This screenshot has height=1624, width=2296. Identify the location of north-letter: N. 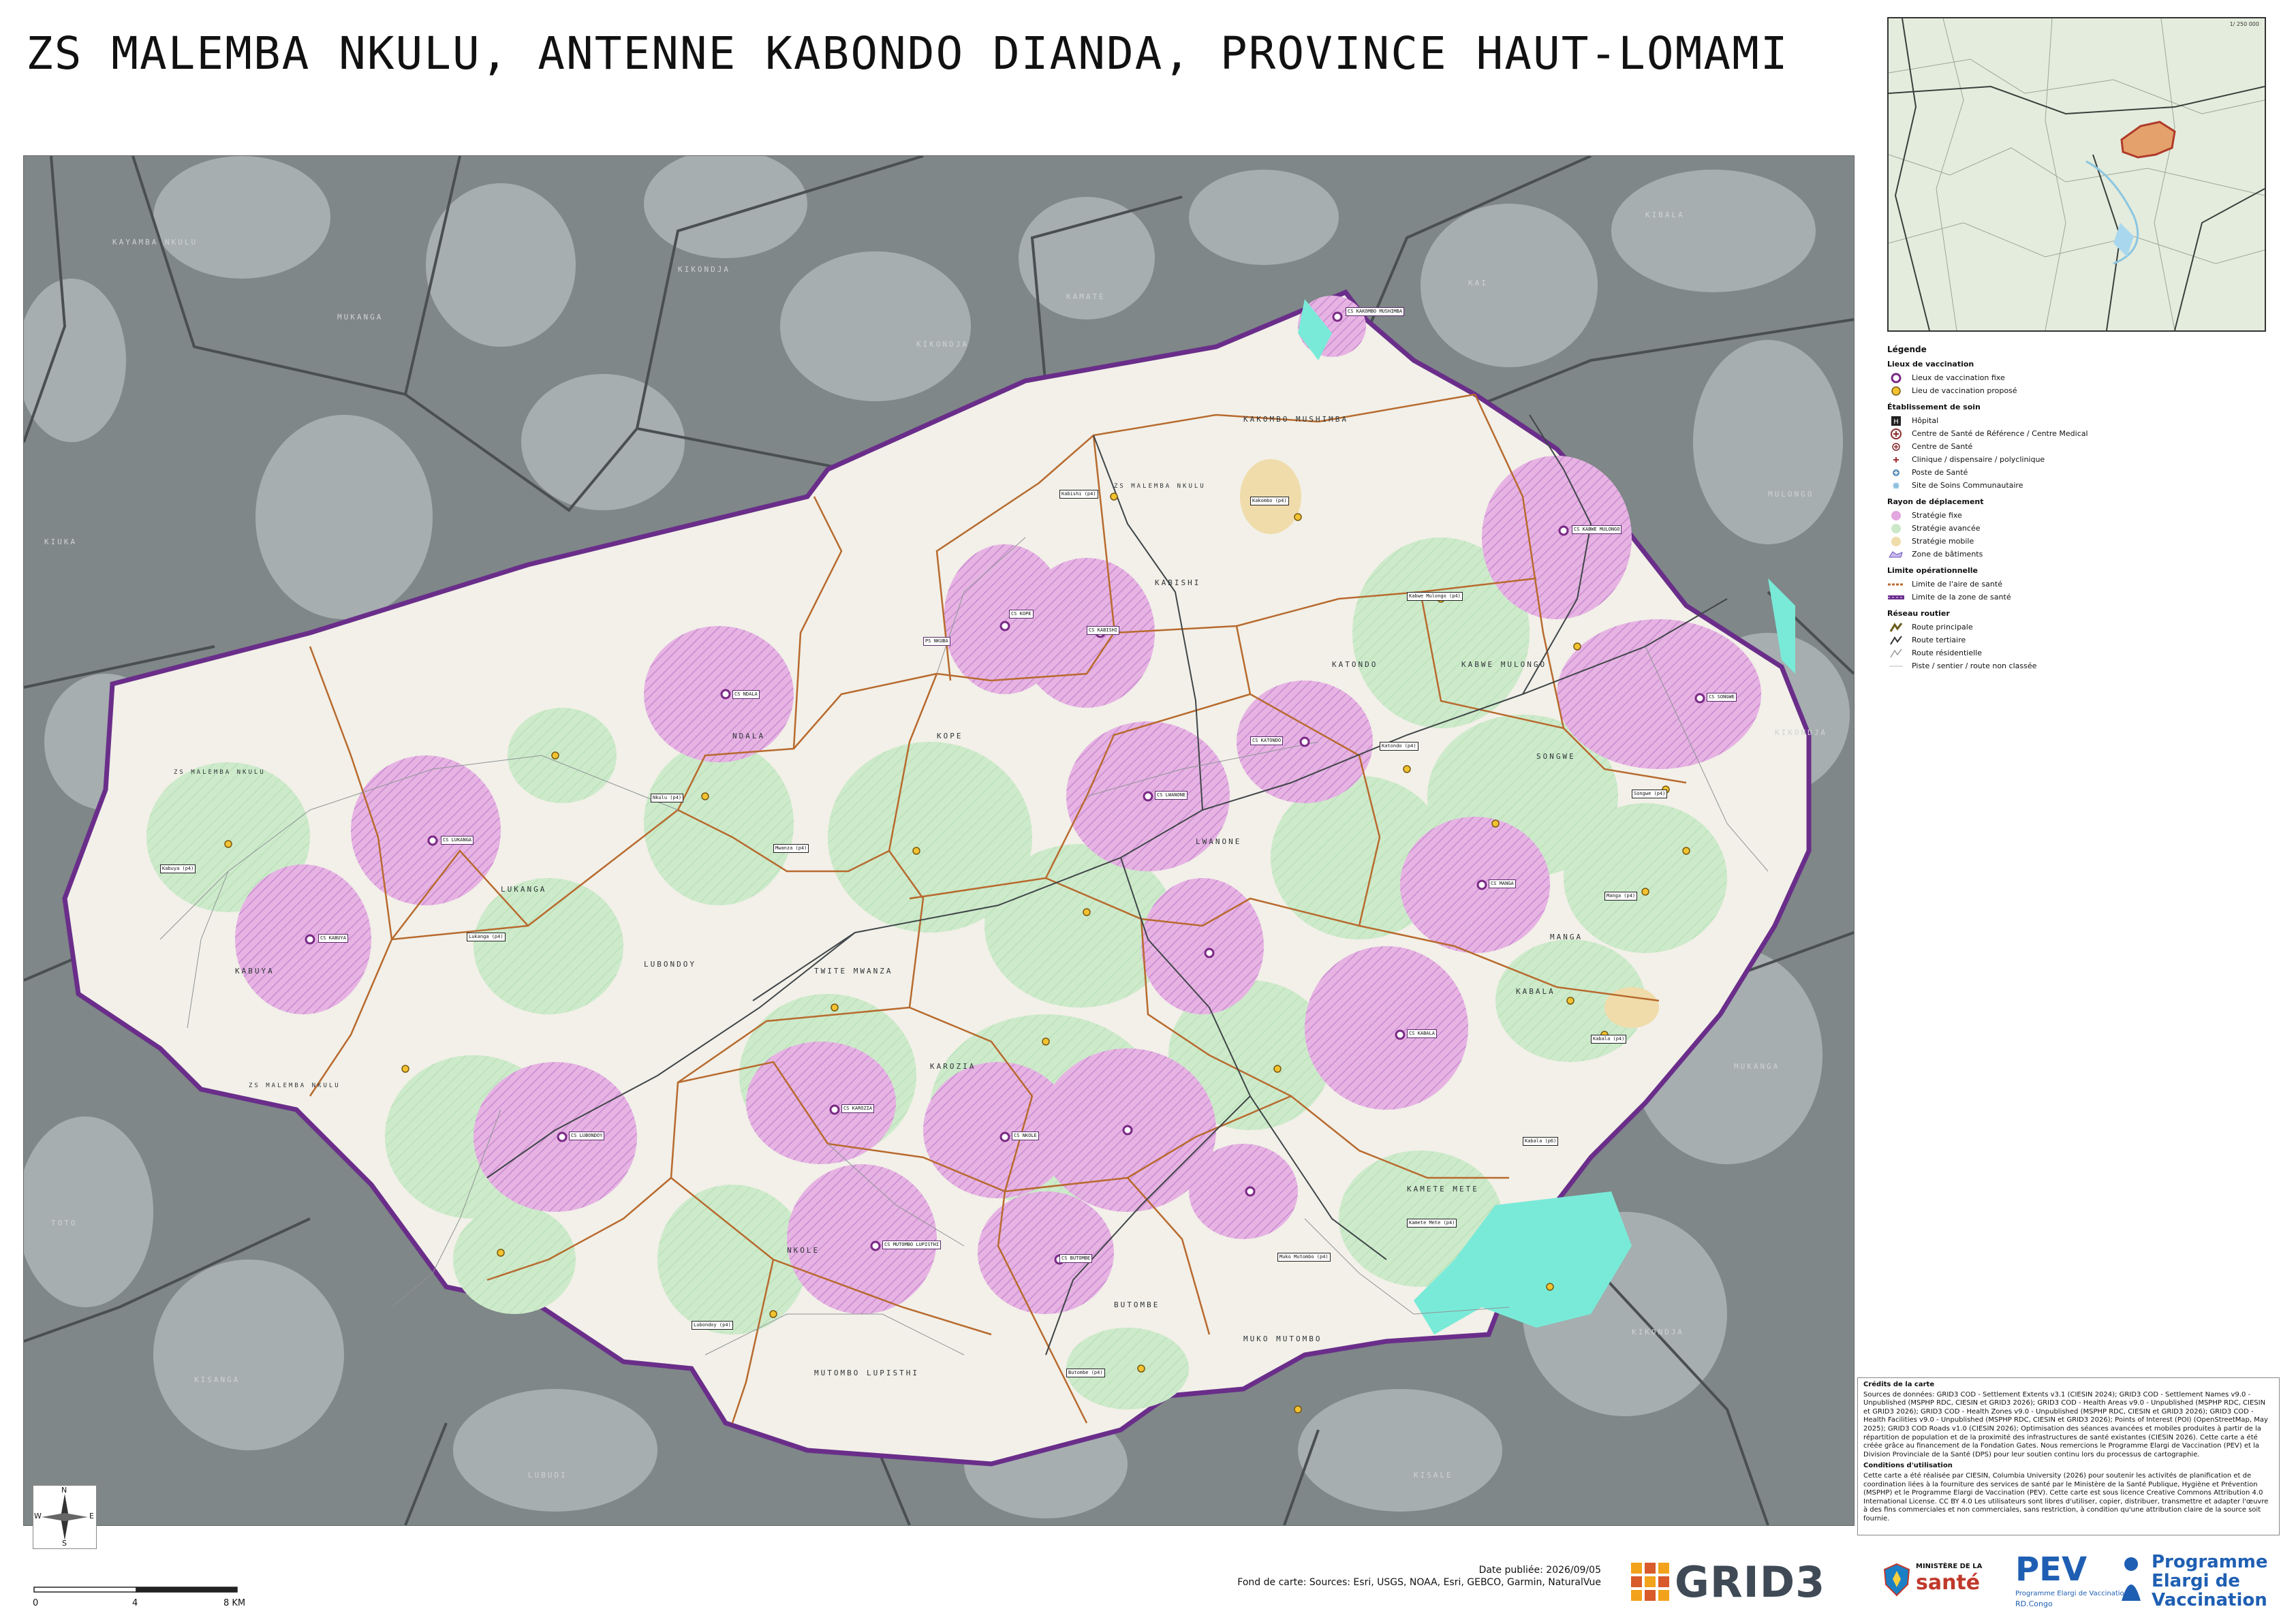
(64, 1490).